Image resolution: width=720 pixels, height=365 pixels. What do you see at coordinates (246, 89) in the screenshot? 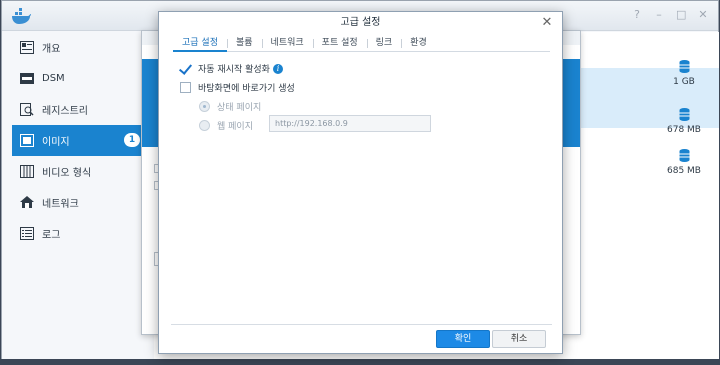
I see `desktop-shortcut-label: 바탕화면에 바로가기 생성` at bounding box center [246, 89].